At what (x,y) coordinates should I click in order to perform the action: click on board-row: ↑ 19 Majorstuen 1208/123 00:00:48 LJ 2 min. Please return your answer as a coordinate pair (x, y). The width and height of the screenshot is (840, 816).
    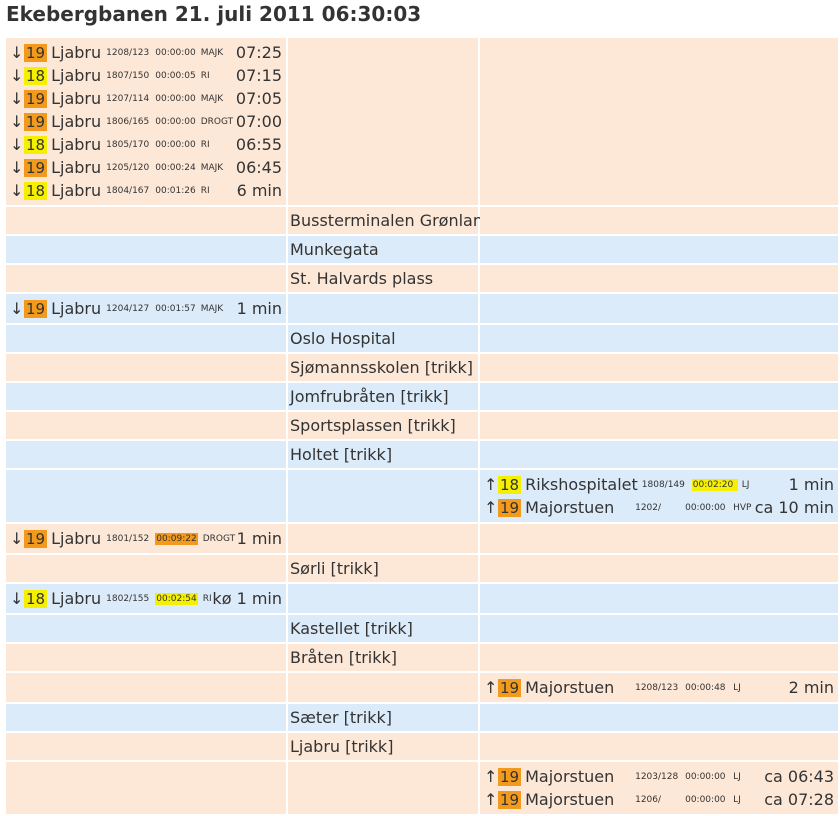
    Looking at the image, I should click on (423, 687).